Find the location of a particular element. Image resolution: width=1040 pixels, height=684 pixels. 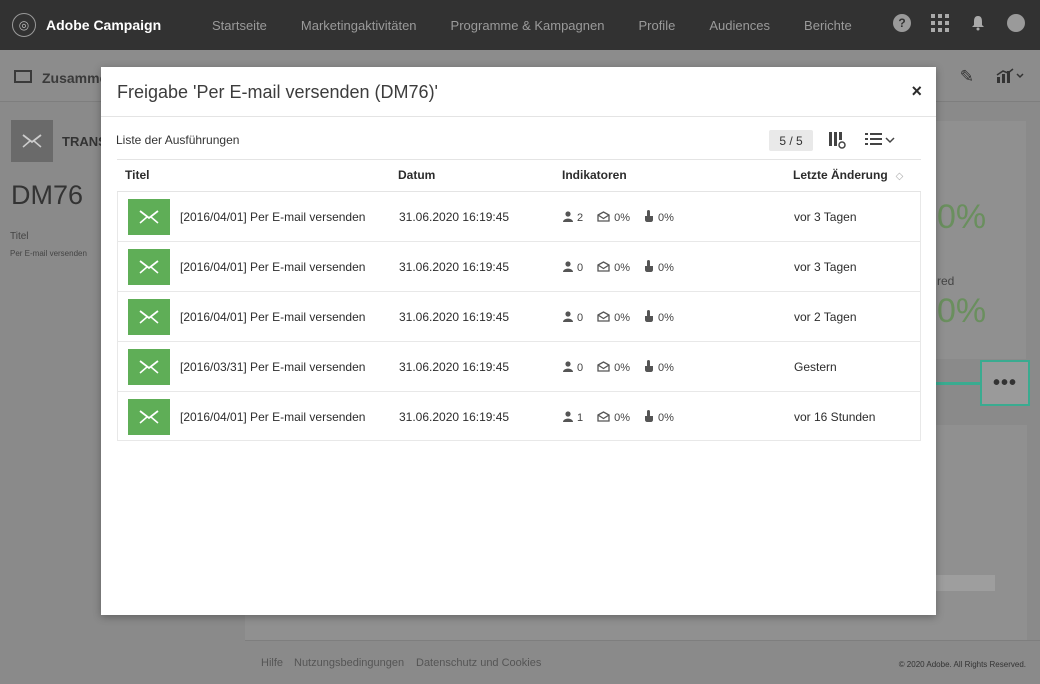

secondary-card-bar is located at coordinates (965, 583).